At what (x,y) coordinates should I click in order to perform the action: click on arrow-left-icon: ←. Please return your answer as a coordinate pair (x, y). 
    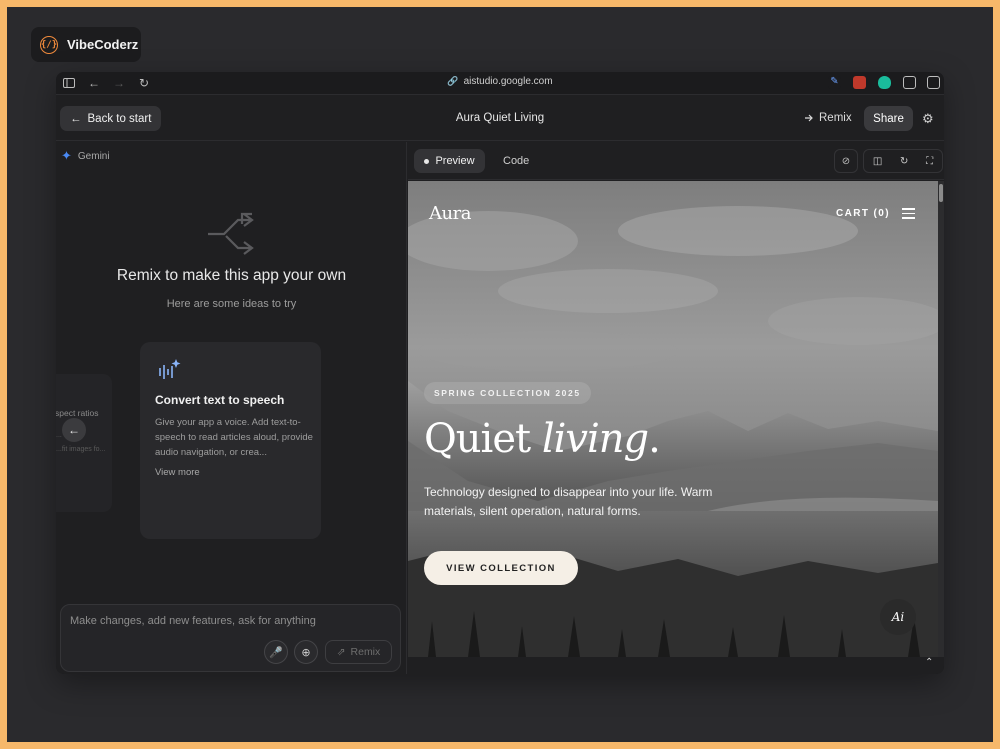
    Looking at the image, I should click on (74, 430).